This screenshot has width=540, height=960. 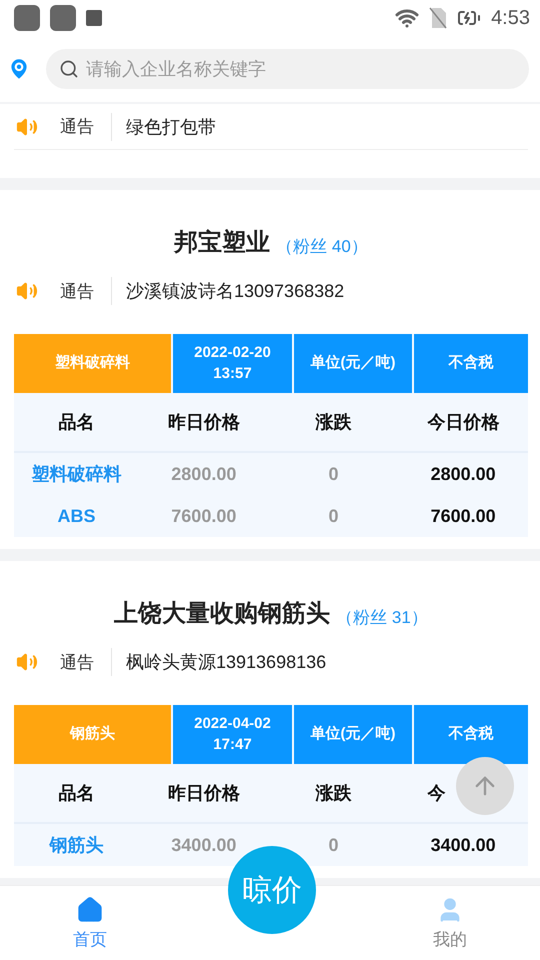 What do you see at coordinates (222, 614) in the screenshot?
I see `company-name: 上饶大量收购钢筋头` at bounding box center [222, 614].